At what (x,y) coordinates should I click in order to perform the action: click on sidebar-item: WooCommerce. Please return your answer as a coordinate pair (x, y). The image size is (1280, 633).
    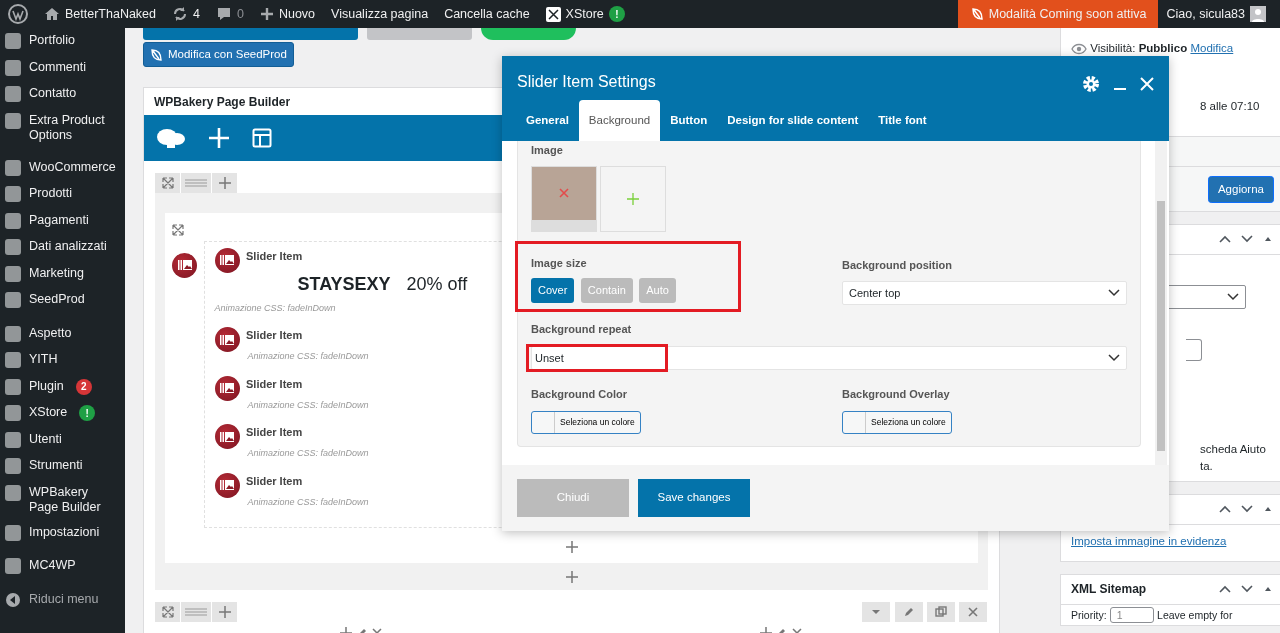
    Looking at the image, I should click on (62, 167).